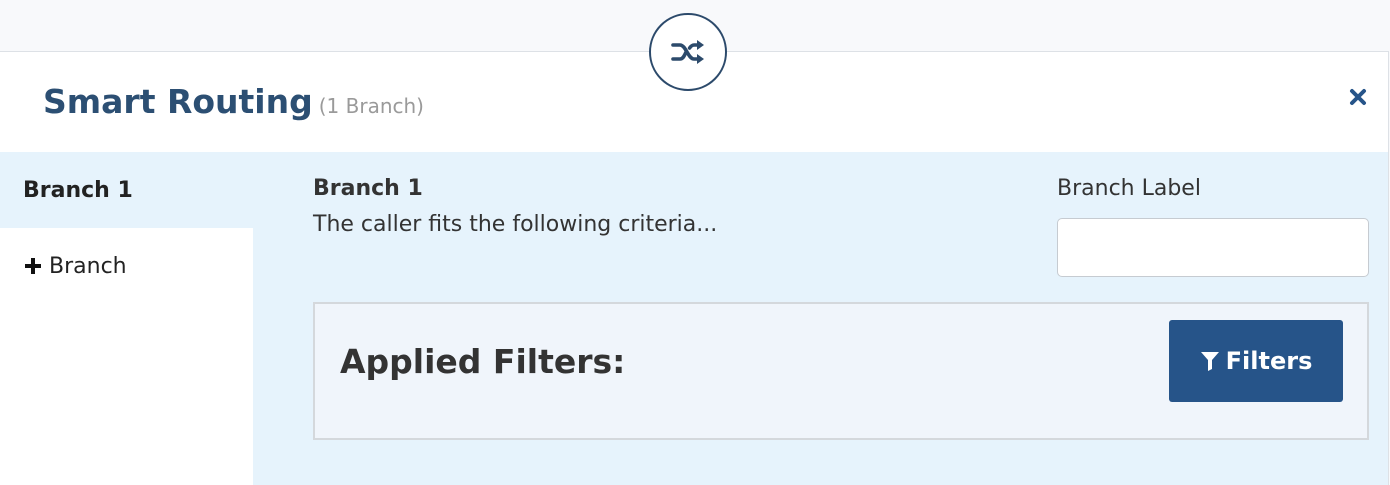 Image resolution: width=1390 pixels, height=485 pixels. I want to click on plus-icon, so click(33, 266).